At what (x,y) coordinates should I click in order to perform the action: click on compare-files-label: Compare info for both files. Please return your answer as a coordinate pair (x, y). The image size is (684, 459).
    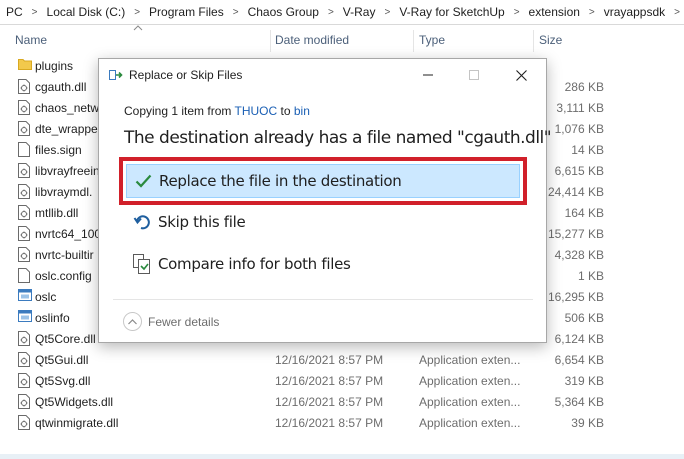
    Looking at the image, I should click on (254, 264).